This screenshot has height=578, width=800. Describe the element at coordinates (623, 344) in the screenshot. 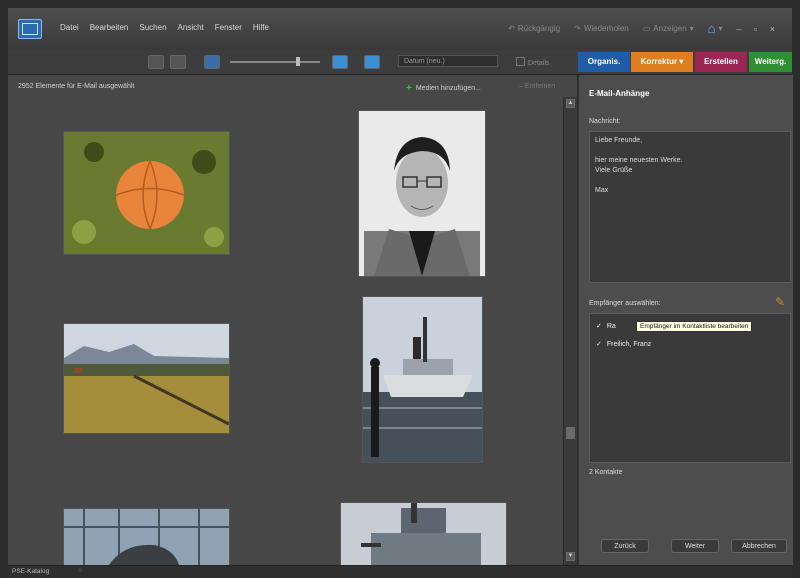

I see `recipient-item: ✓ Freilich, Franz` at that location.